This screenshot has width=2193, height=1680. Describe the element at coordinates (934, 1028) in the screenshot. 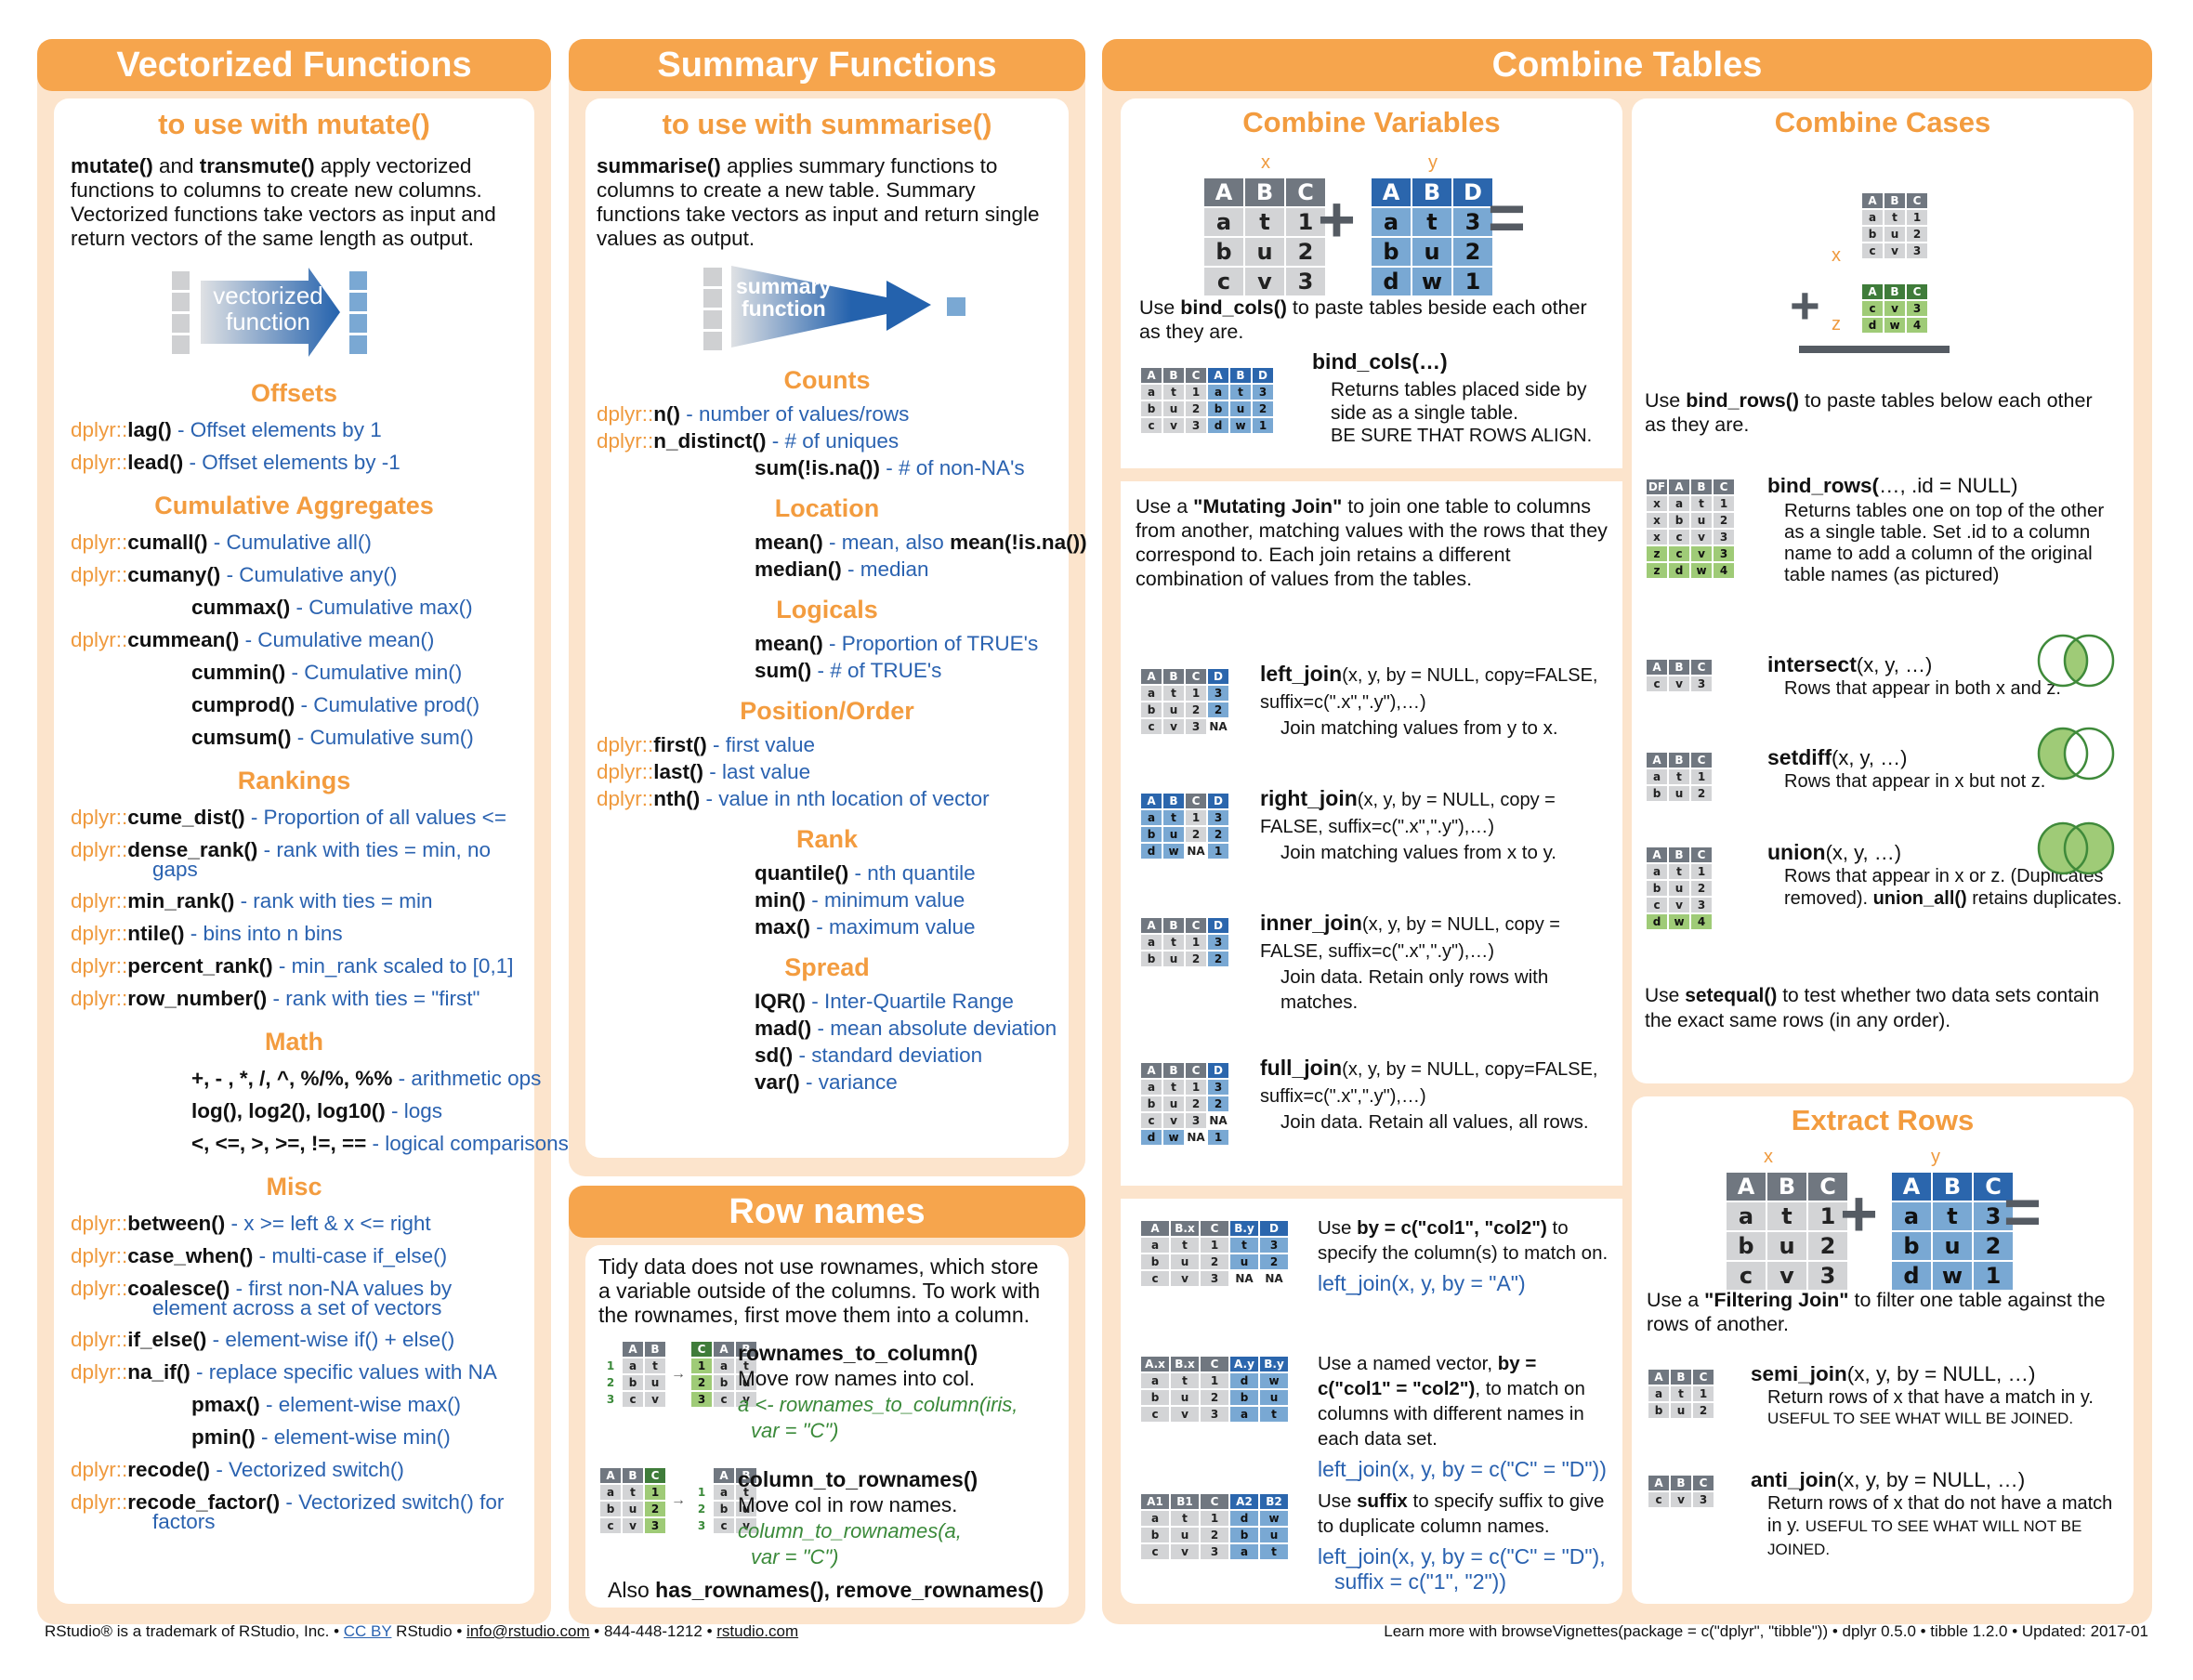

I see `function-description: - mean absolute deviation` at that location.